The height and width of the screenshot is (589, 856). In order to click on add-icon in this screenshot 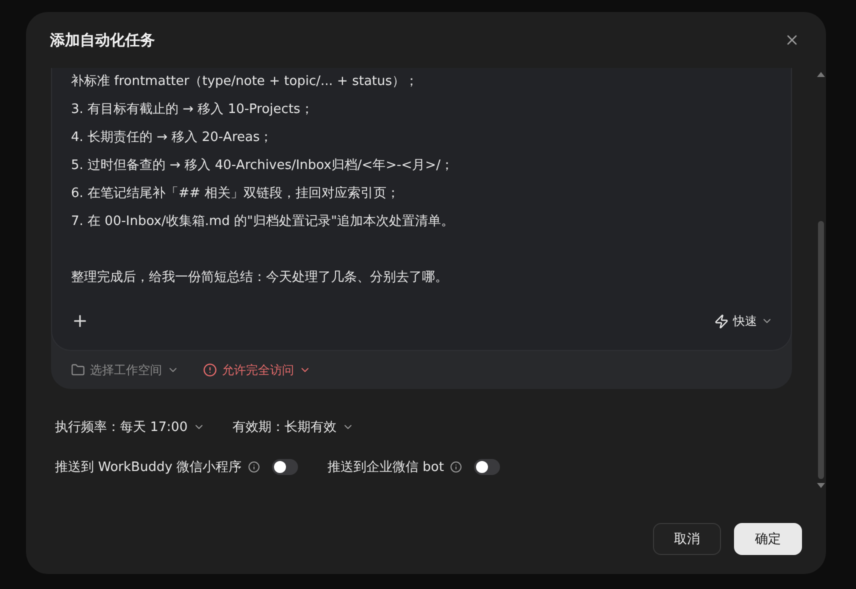, I will do `click(80, 321)`.